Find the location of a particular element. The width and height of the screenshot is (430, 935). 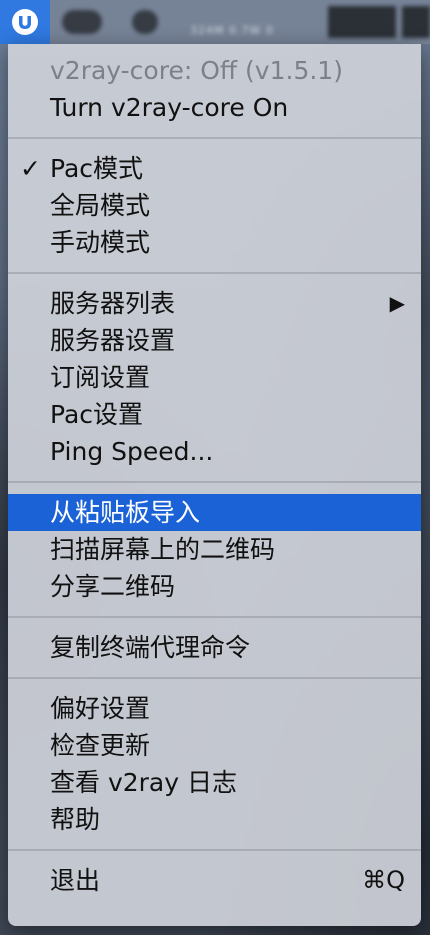

menu-item-global-mode: 全局模式 is located at coordinates (214, 205).